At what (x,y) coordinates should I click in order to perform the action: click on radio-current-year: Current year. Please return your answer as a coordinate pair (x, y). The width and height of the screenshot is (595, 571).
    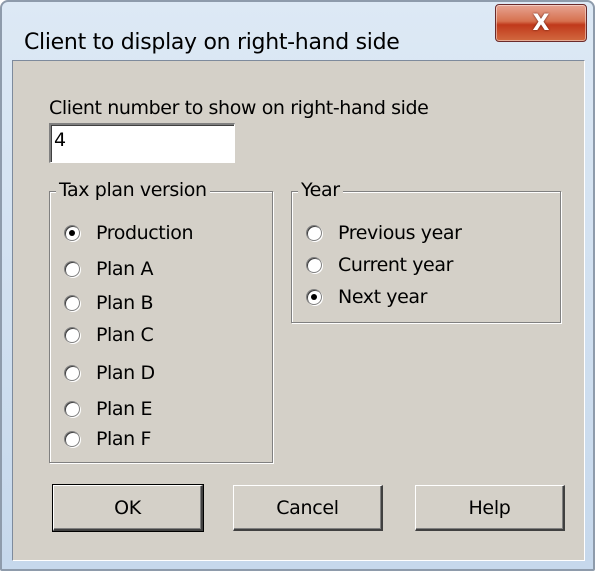
    Looking at the image, I should click on (379, 265).